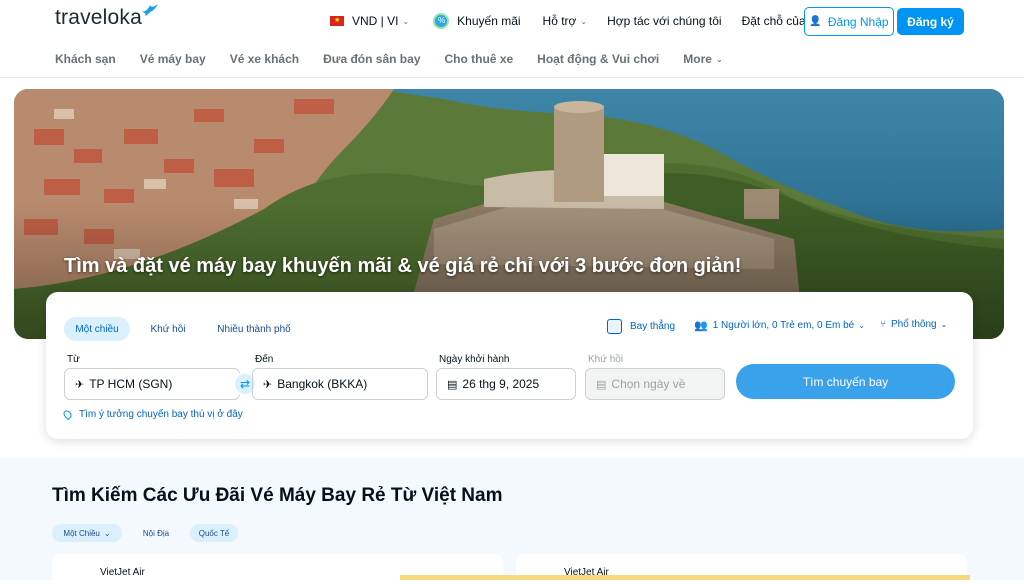  What do you see at coordinates (268, 384) in the screenshot?
I see `landing-icon: ✈` at bounding box center [268, 384].